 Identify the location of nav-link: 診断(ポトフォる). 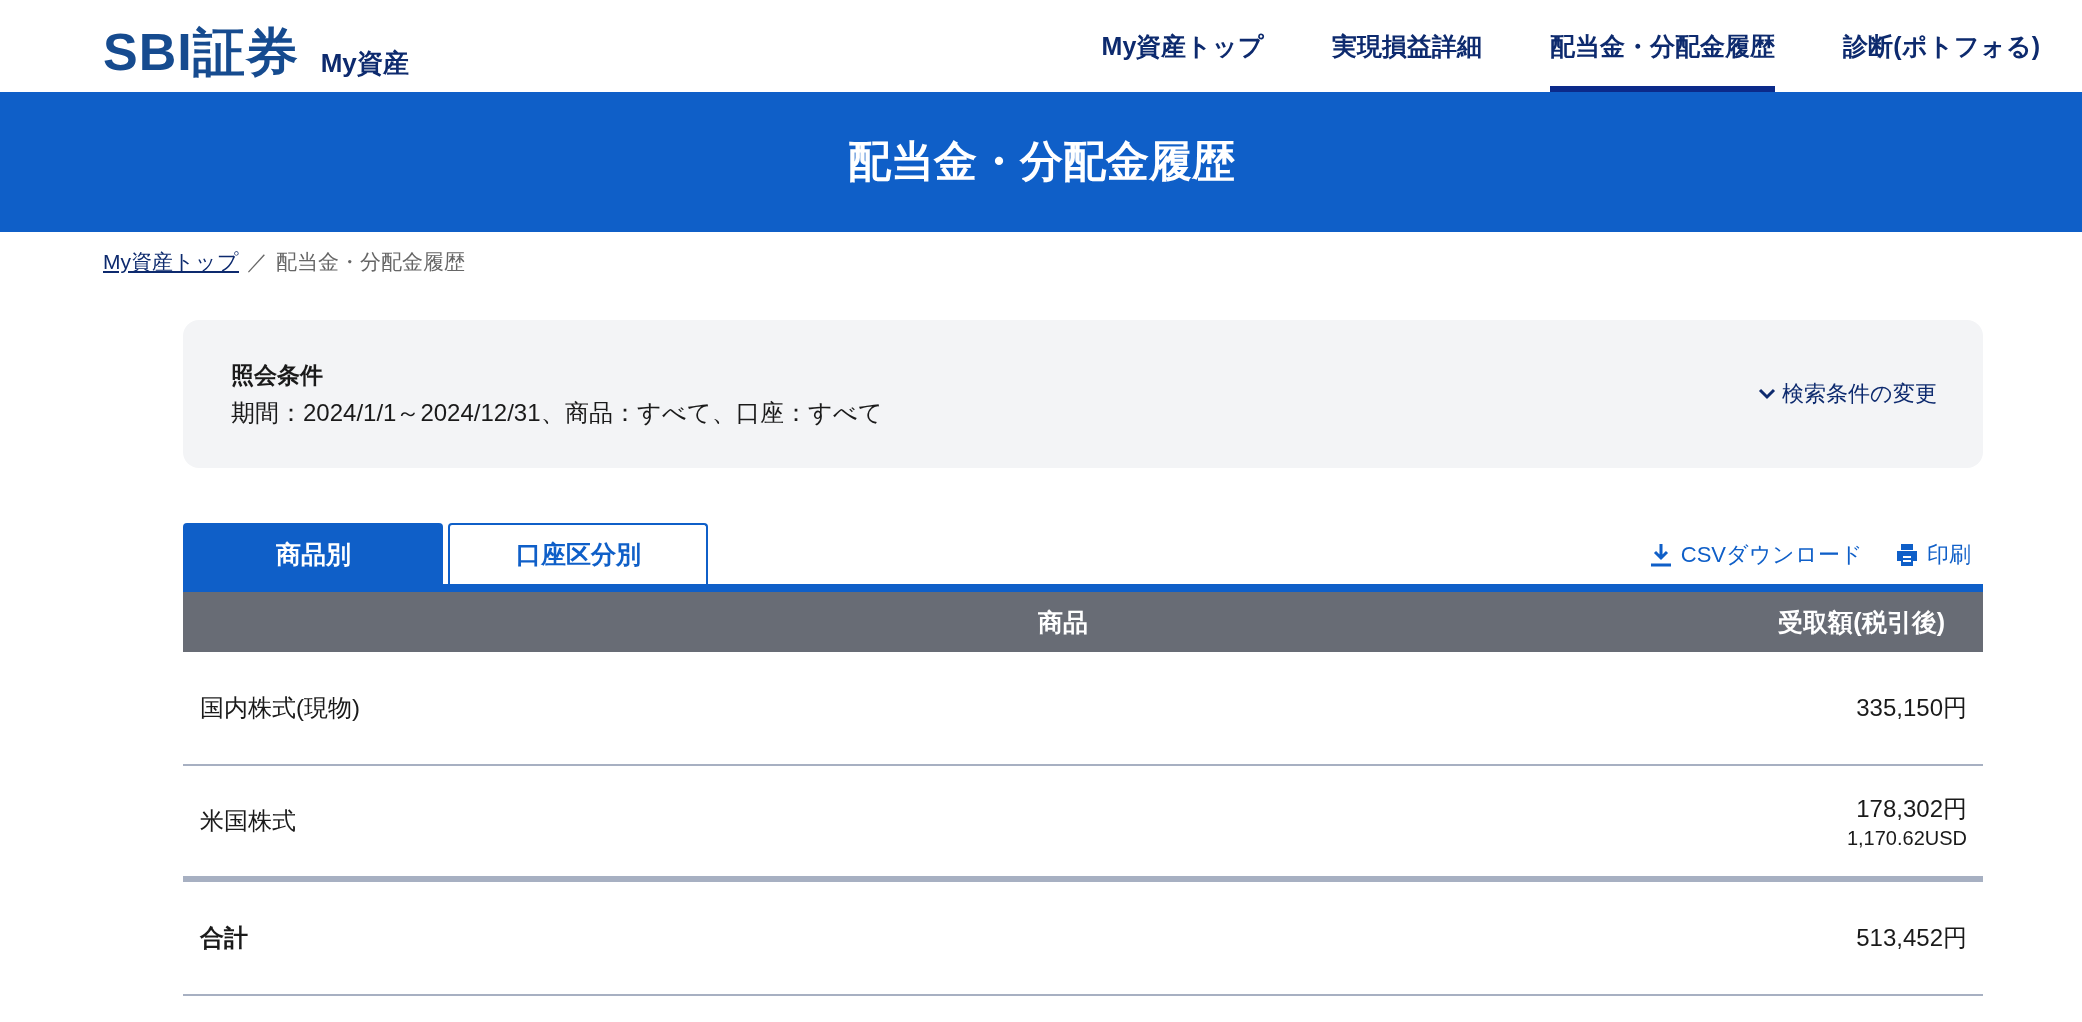
(1924, 46).